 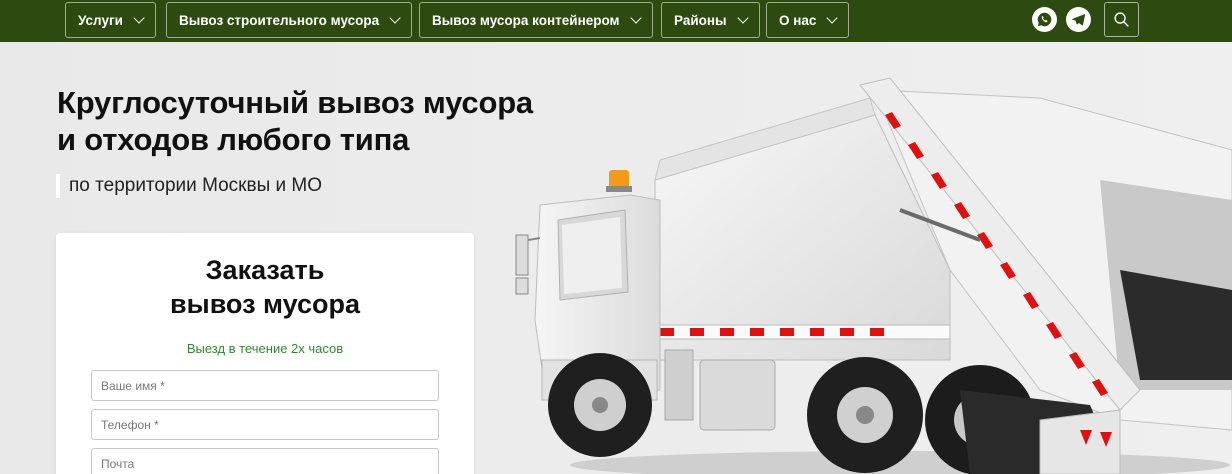 What do you see at coordinates (1078, 19) in the screenshot?
I see `telegram-icon` at bounding box center [1078, 19].